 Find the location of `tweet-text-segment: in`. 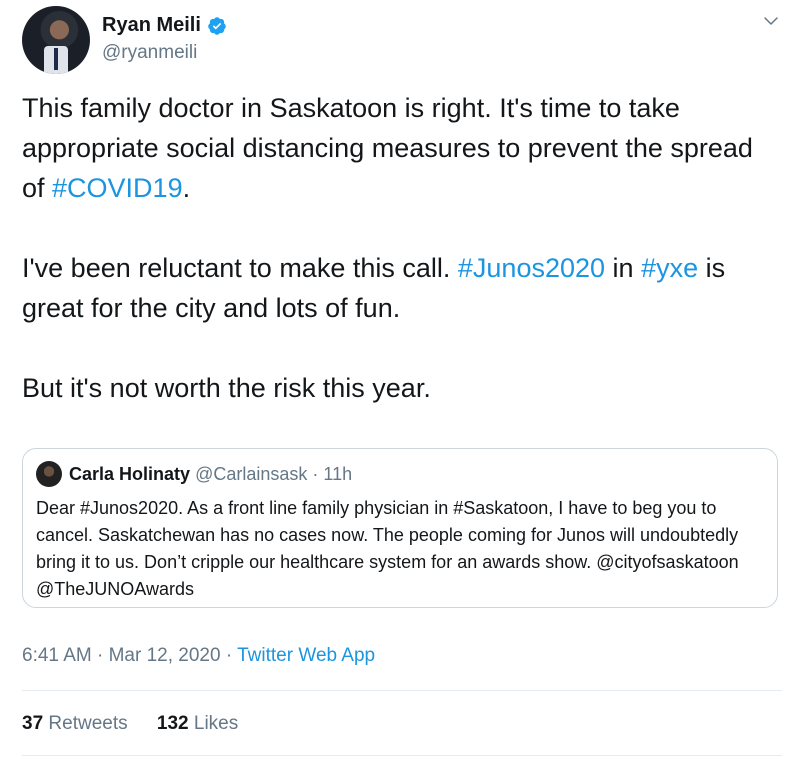

tweet-text-segment: in is located at coordinates (623, 268).